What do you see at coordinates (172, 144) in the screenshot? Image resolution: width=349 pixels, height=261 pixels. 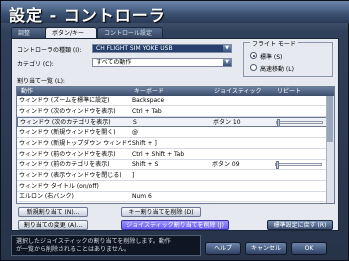 I see `table-row: ウィンドウ (新規トップダウン ウィンドウ) Shift + ]` at bounding box center [172, 144].